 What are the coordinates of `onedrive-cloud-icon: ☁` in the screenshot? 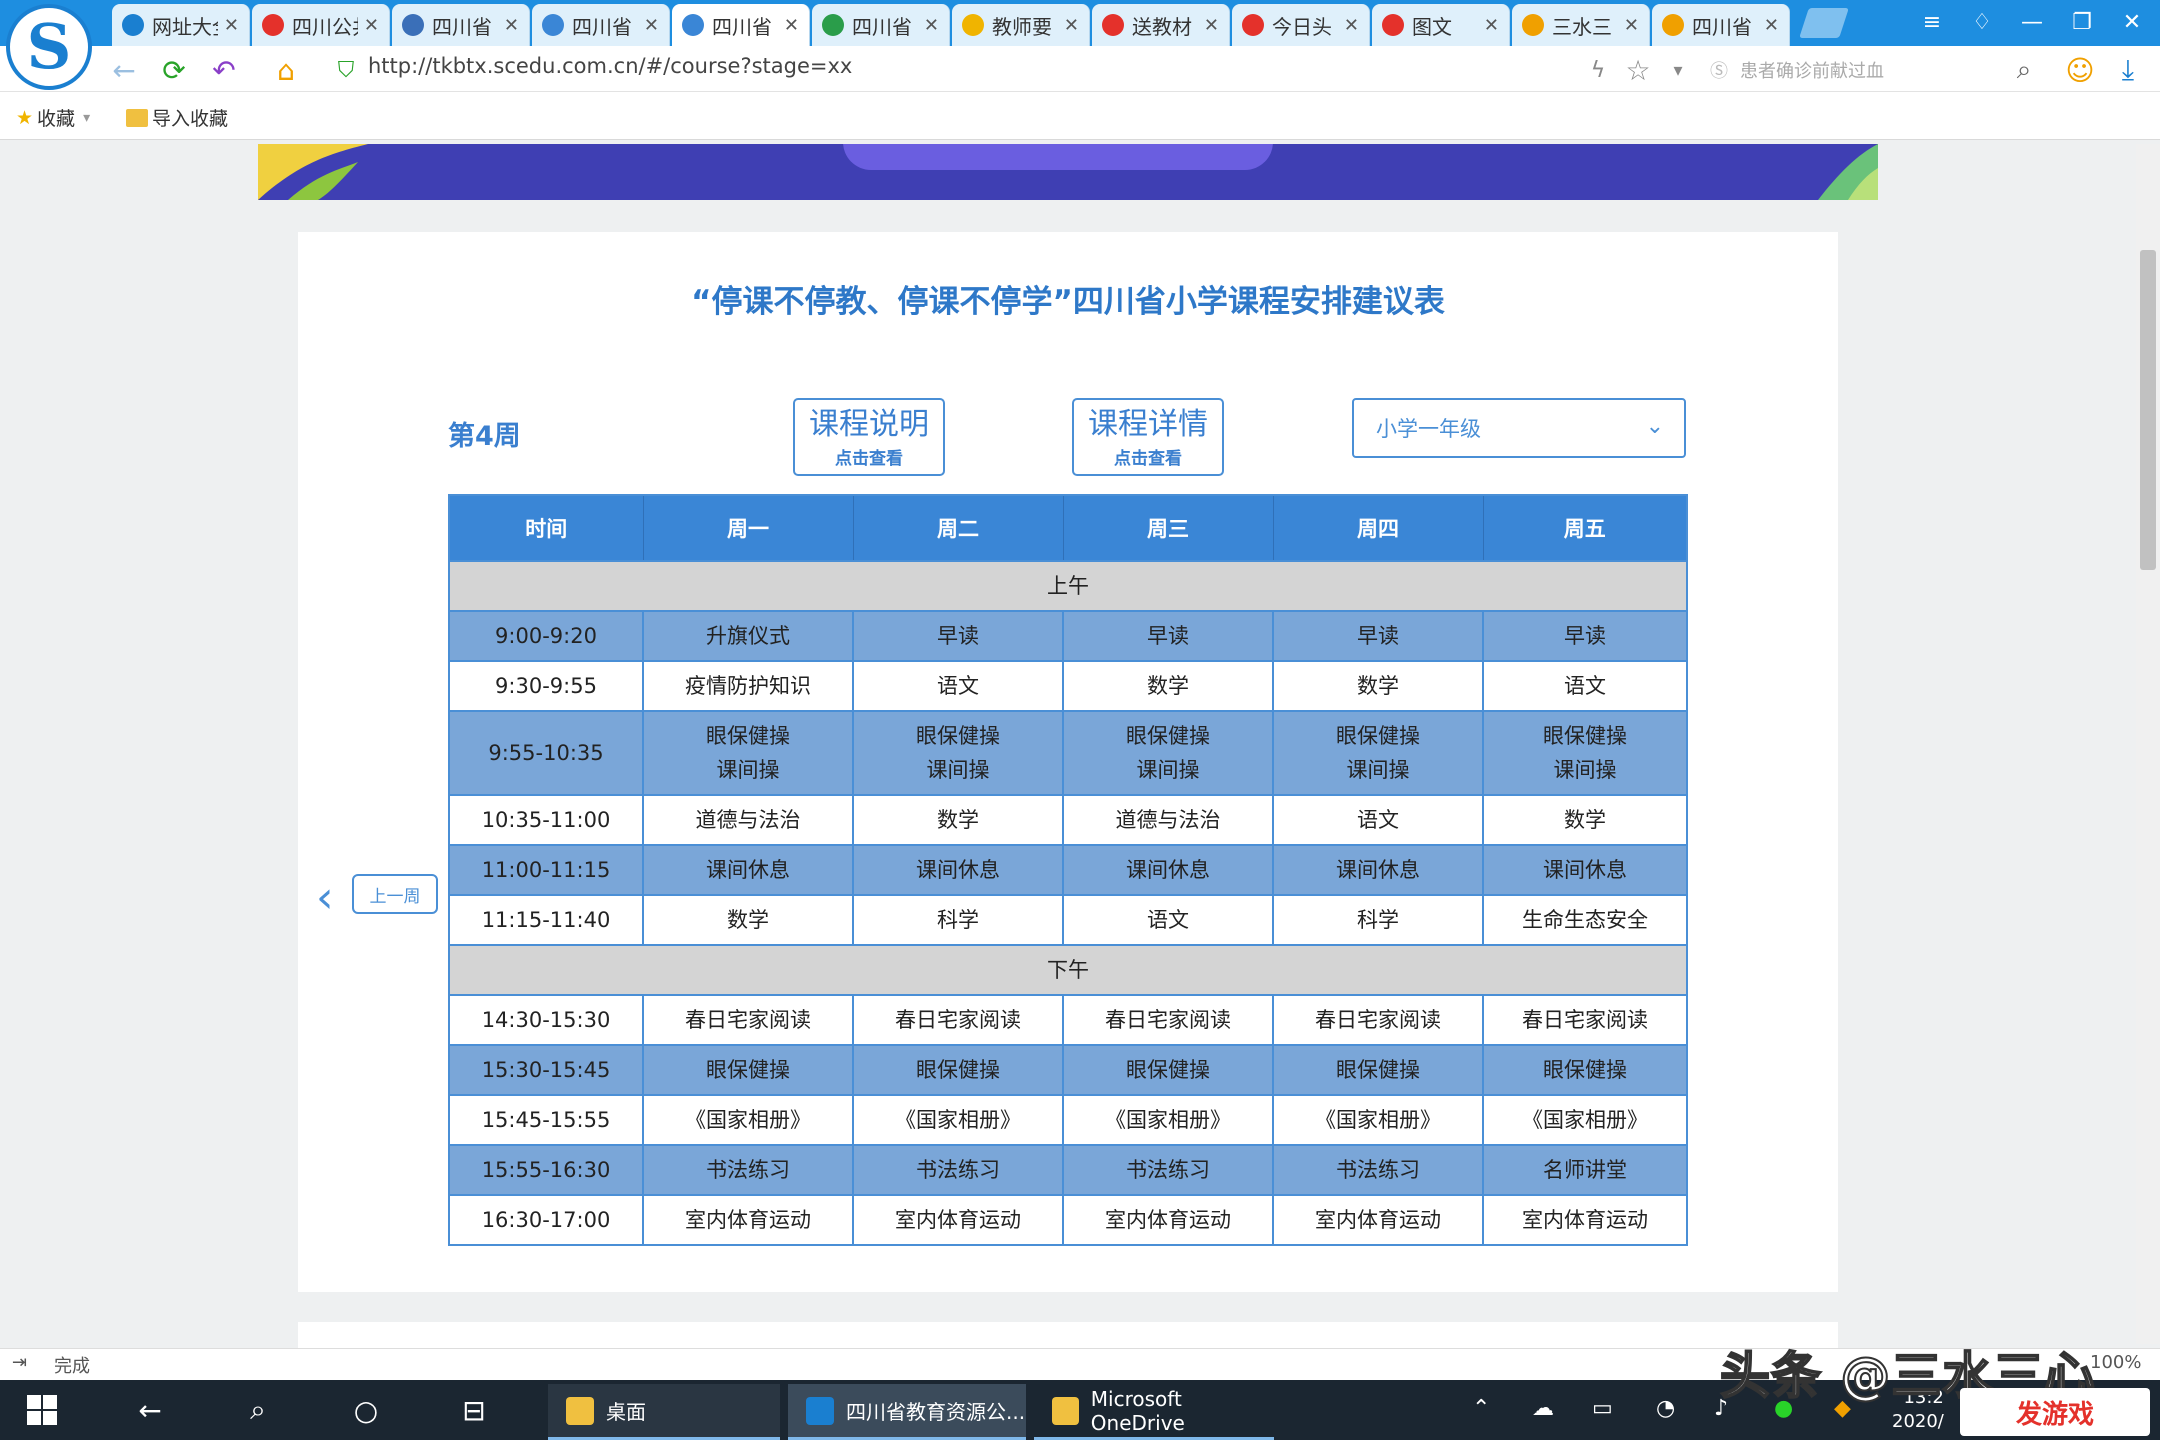 It's located at (1543, 1408).